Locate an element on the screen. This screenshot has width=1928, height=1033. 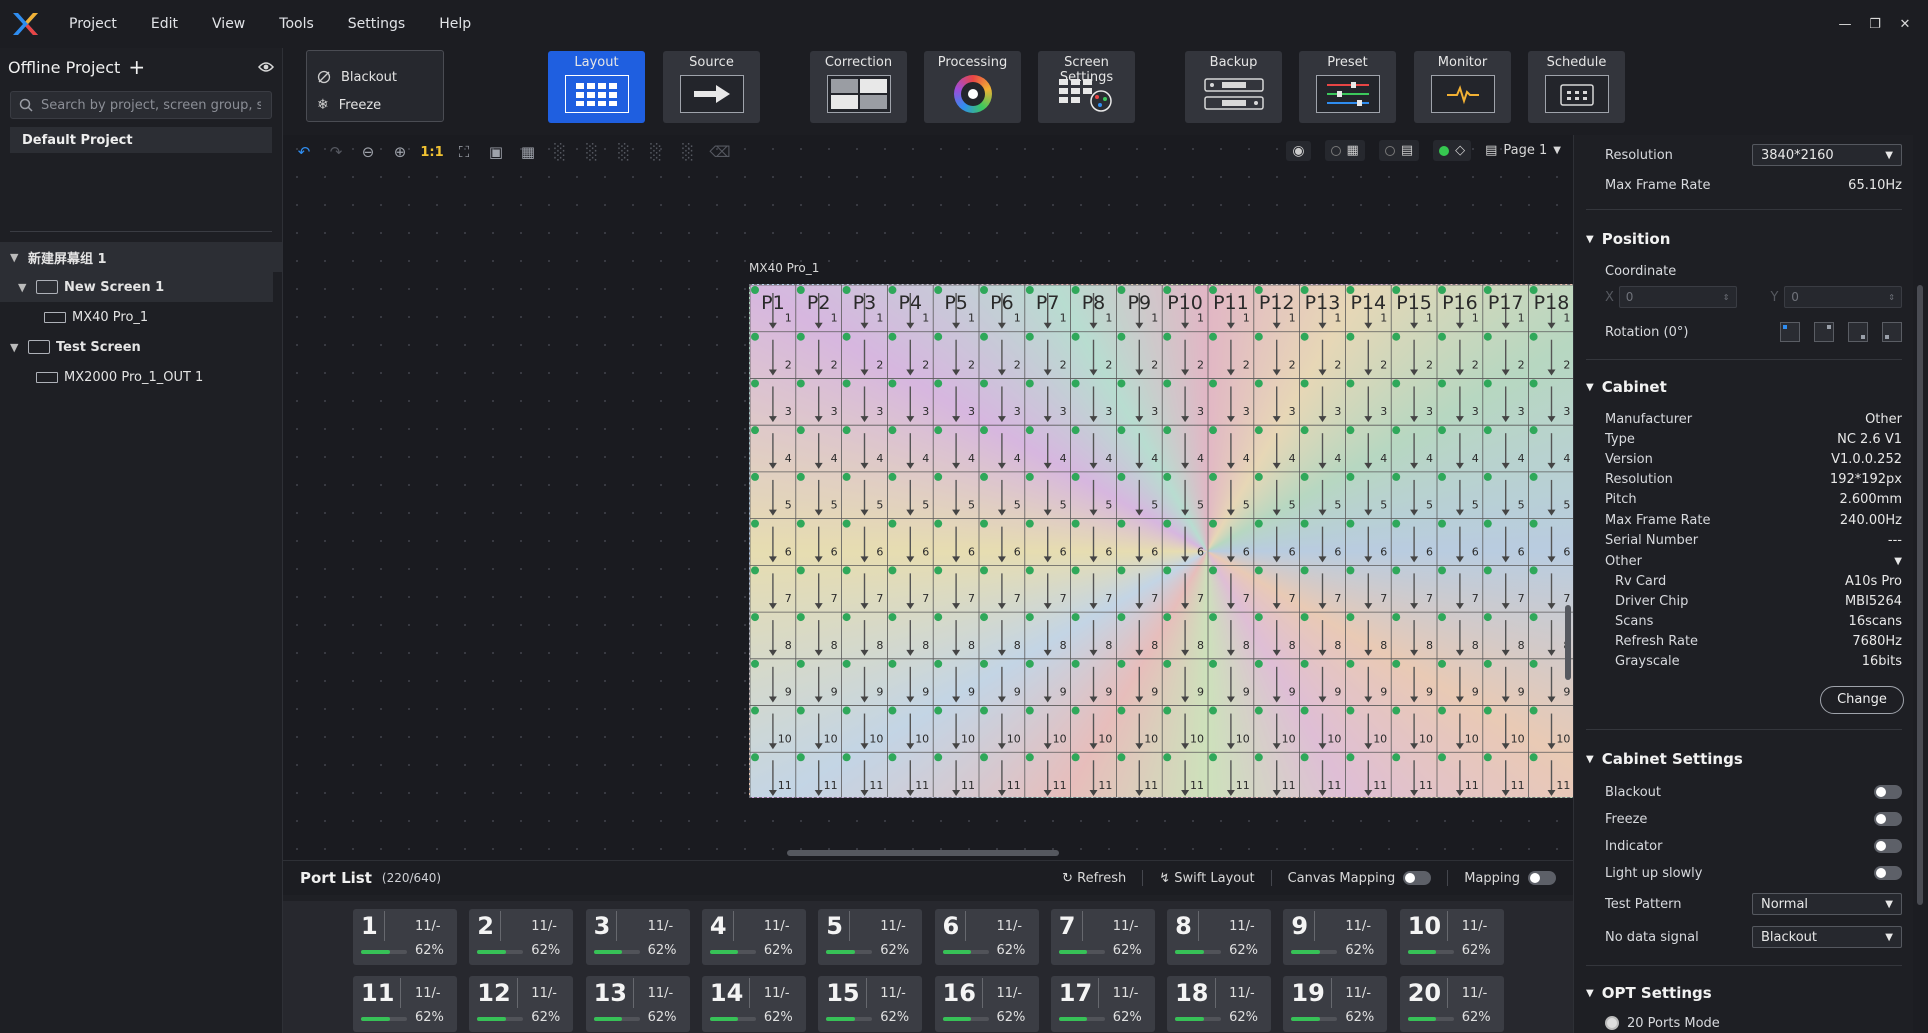
view-toggle-3: ◇ is located at coordinates (1452, 150).